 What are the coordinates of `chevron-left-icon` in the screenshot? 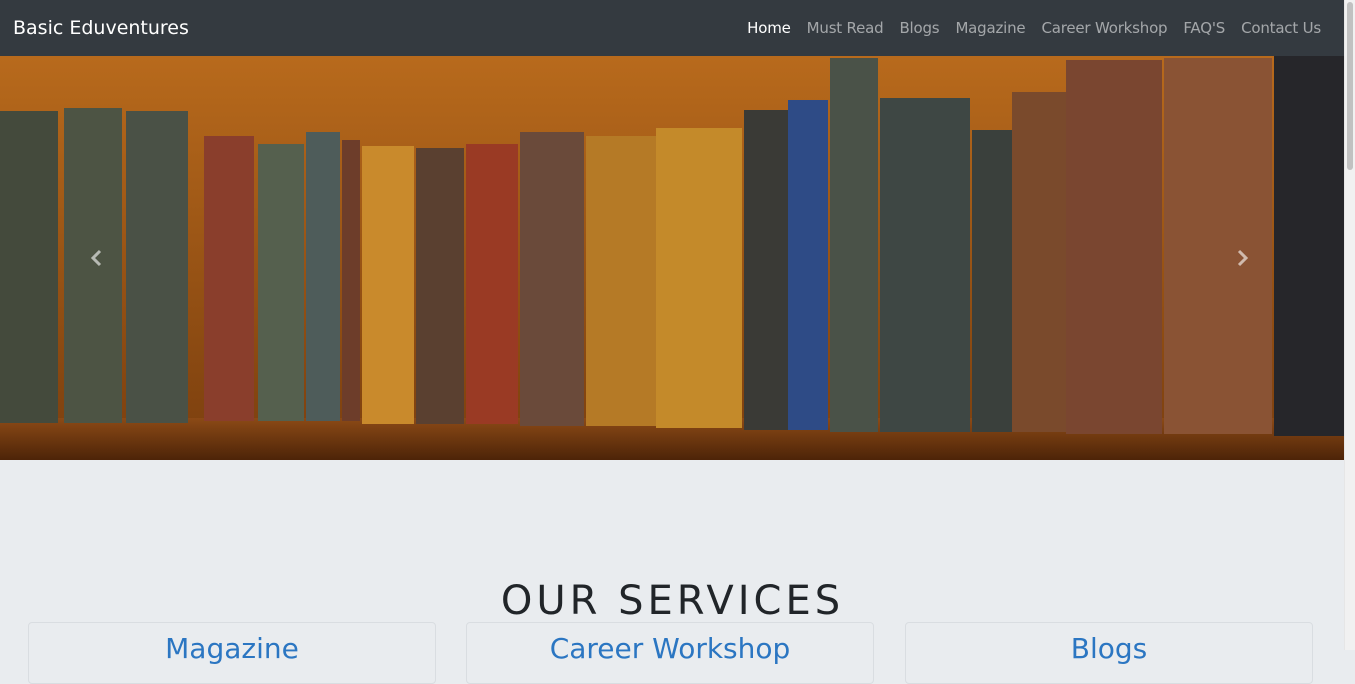 It's located at (96, 258).